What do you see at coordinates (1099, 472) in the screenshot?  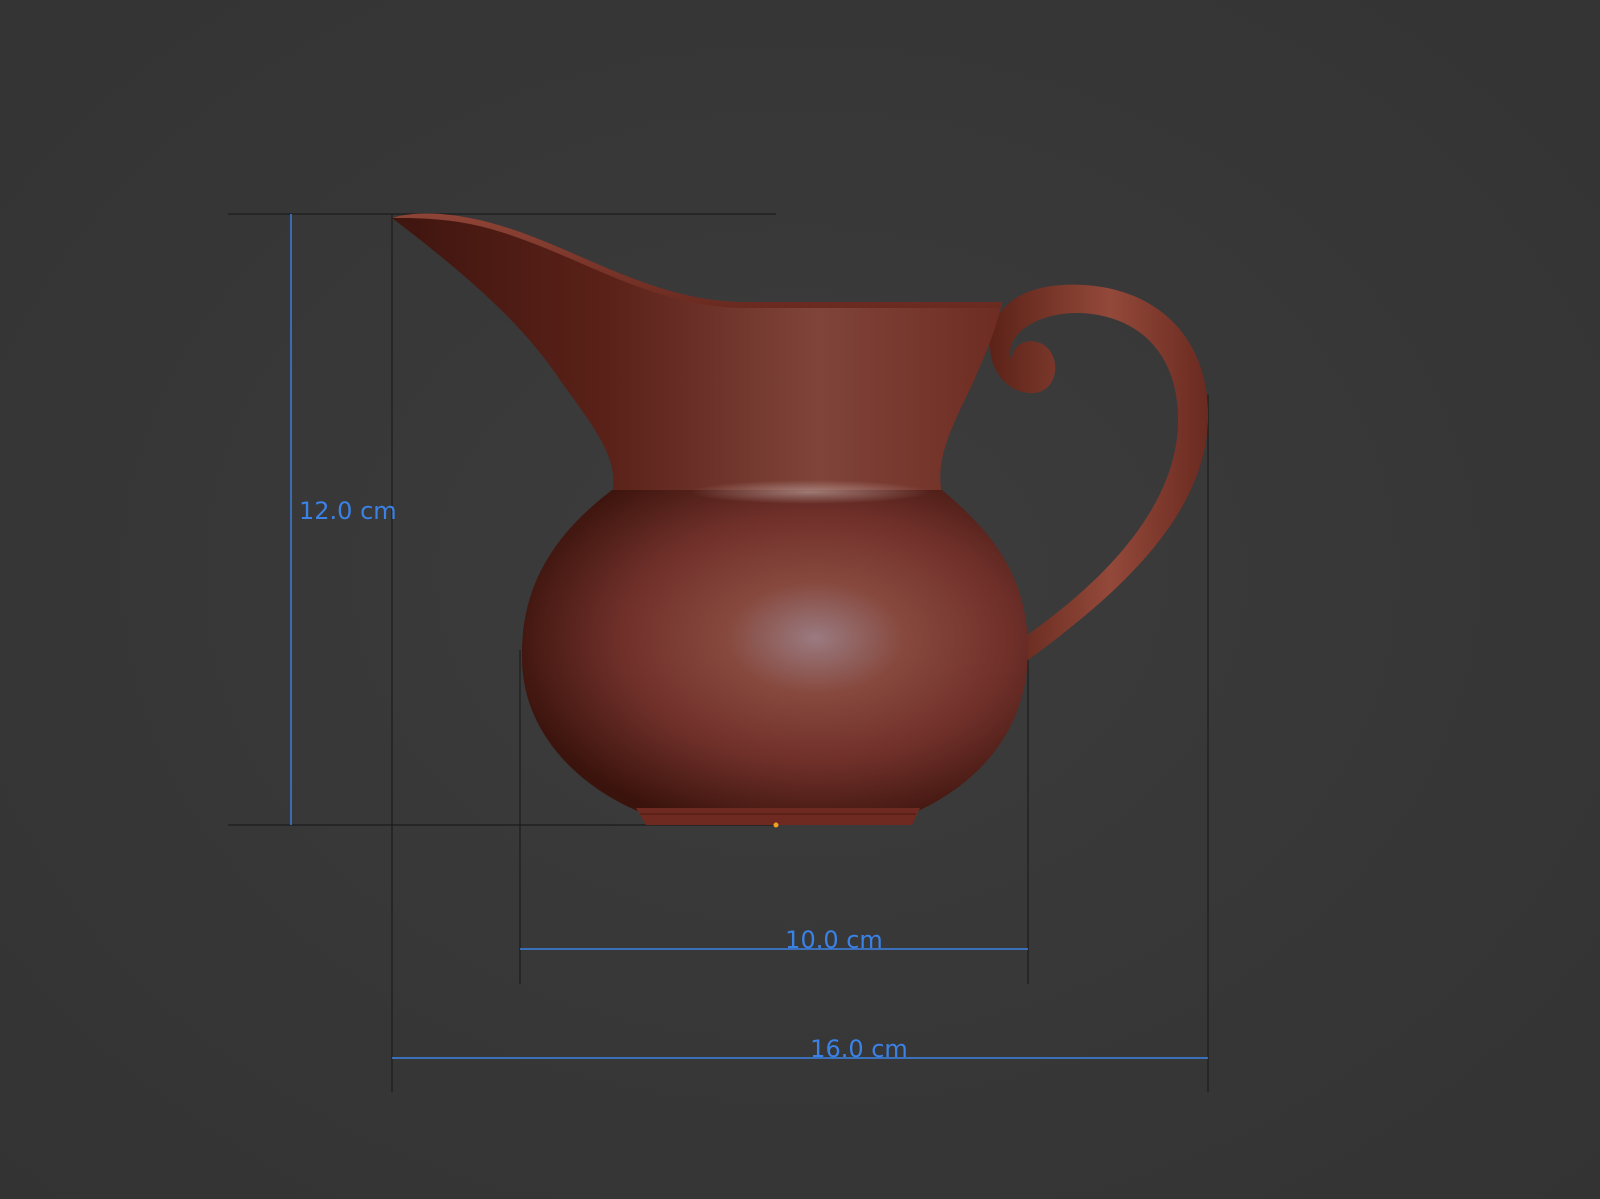 I see `handle-shape` at bounding box center [1099, 472].